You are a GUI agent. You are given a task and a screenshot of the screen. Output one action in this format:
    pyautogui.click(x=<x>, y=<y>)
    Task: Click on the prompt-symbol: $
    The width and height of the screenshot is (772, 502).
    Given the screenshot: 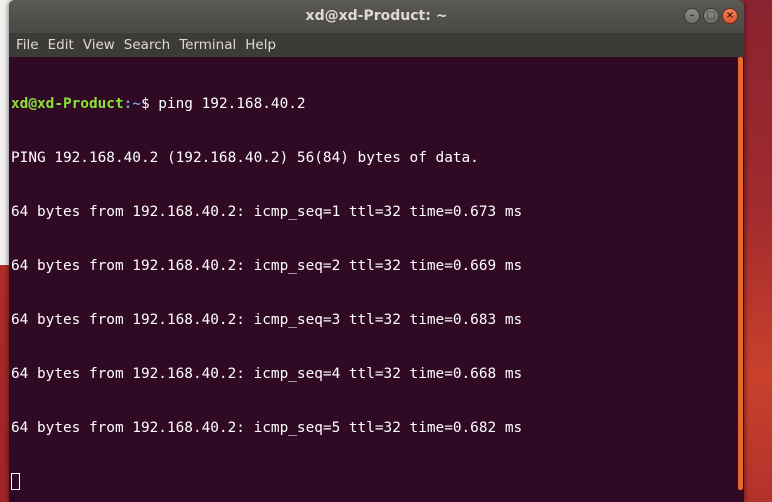 What is the action you would take?
    pyautogui.click(x=149, y=104)
    